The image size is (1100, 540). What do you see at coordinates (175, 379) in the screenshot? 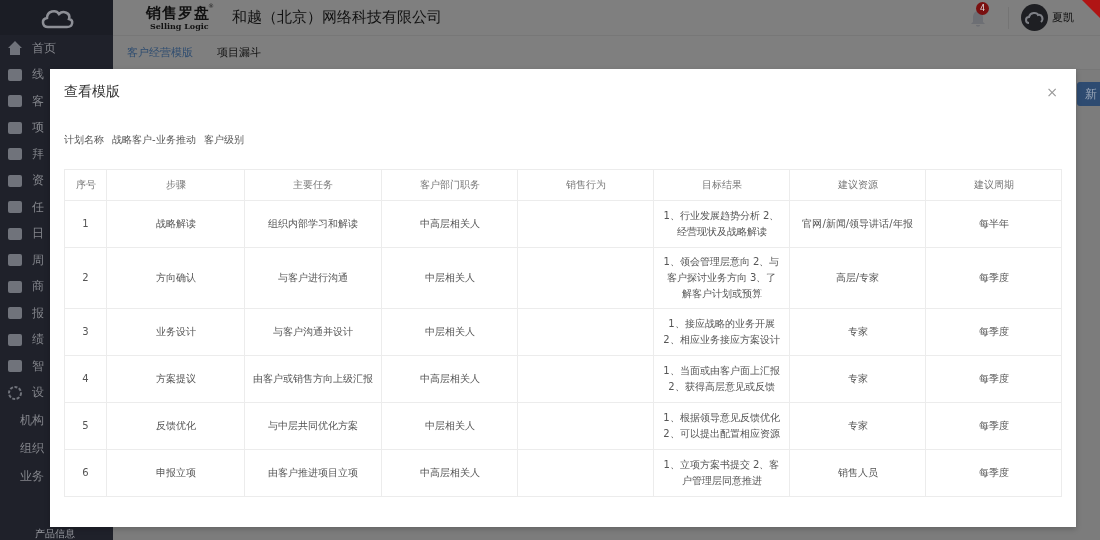
I see `table-cell-text: 方案提议` at bounding box center [175, 379].